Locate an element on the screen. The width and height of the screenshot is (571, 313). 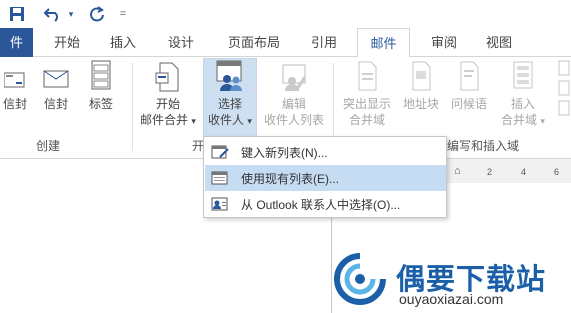
tab-mailings: 邮件 is located at coordinates (383, 43).